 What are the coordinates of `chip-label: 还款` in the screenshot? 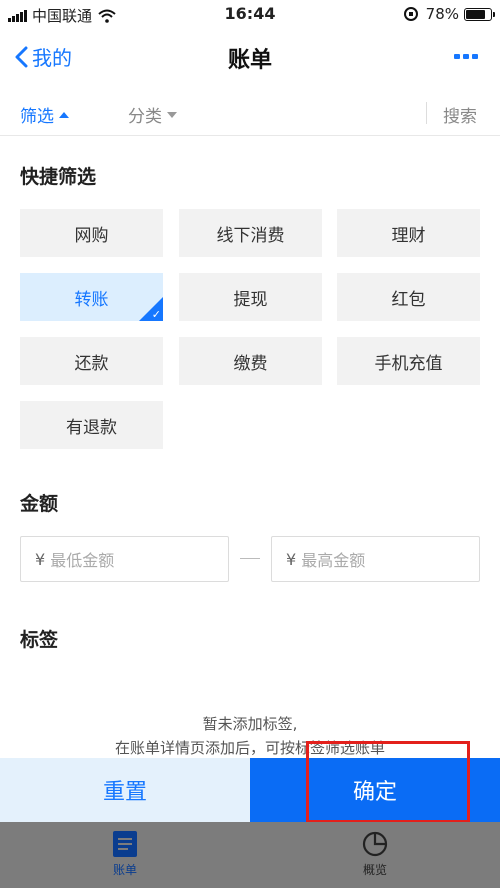 It's located at (91, 363).